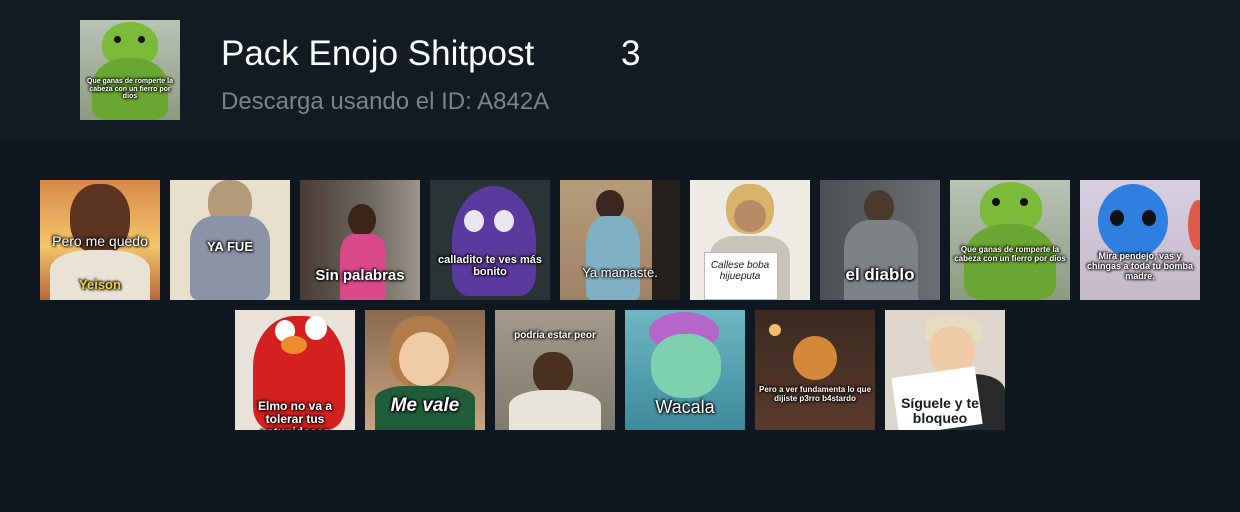 This screenshot has width=1240, height=512. I want to click on sticker-sin-palabras: Sin palabras, so click(360, 240).